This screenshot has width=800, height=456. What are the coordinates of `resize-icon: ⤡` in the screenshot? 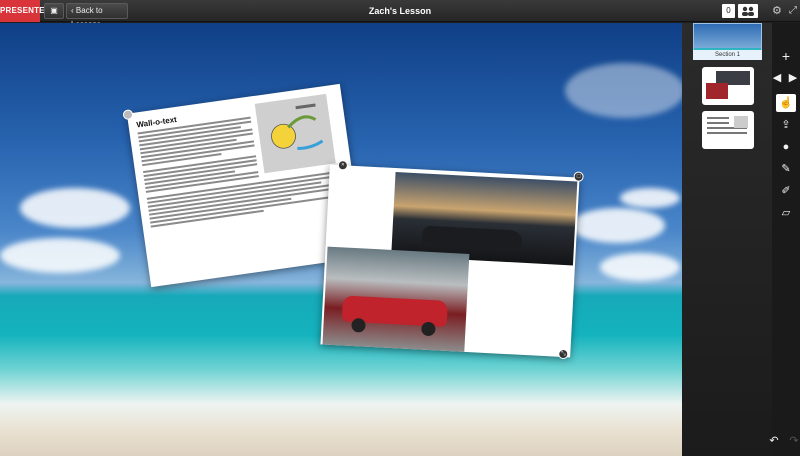 It's located at (563, 354).